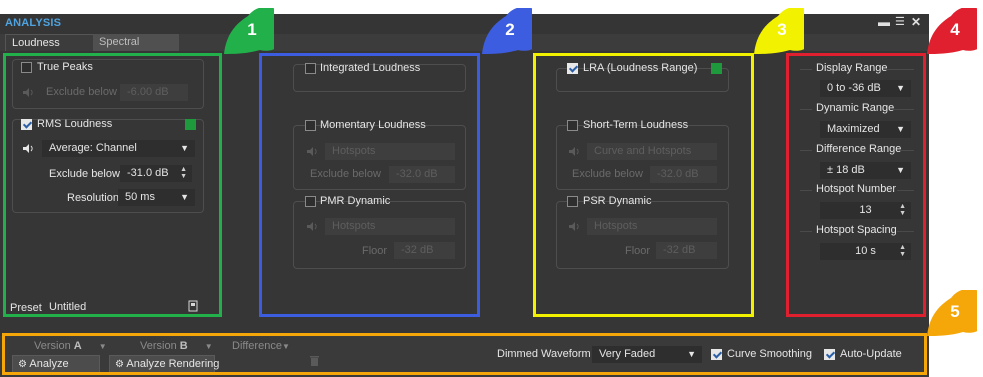 The image size is (983, 377). Describe the element at coordinates (916, 22) in the screenshot. I see `close-icon: ✕` at that location.